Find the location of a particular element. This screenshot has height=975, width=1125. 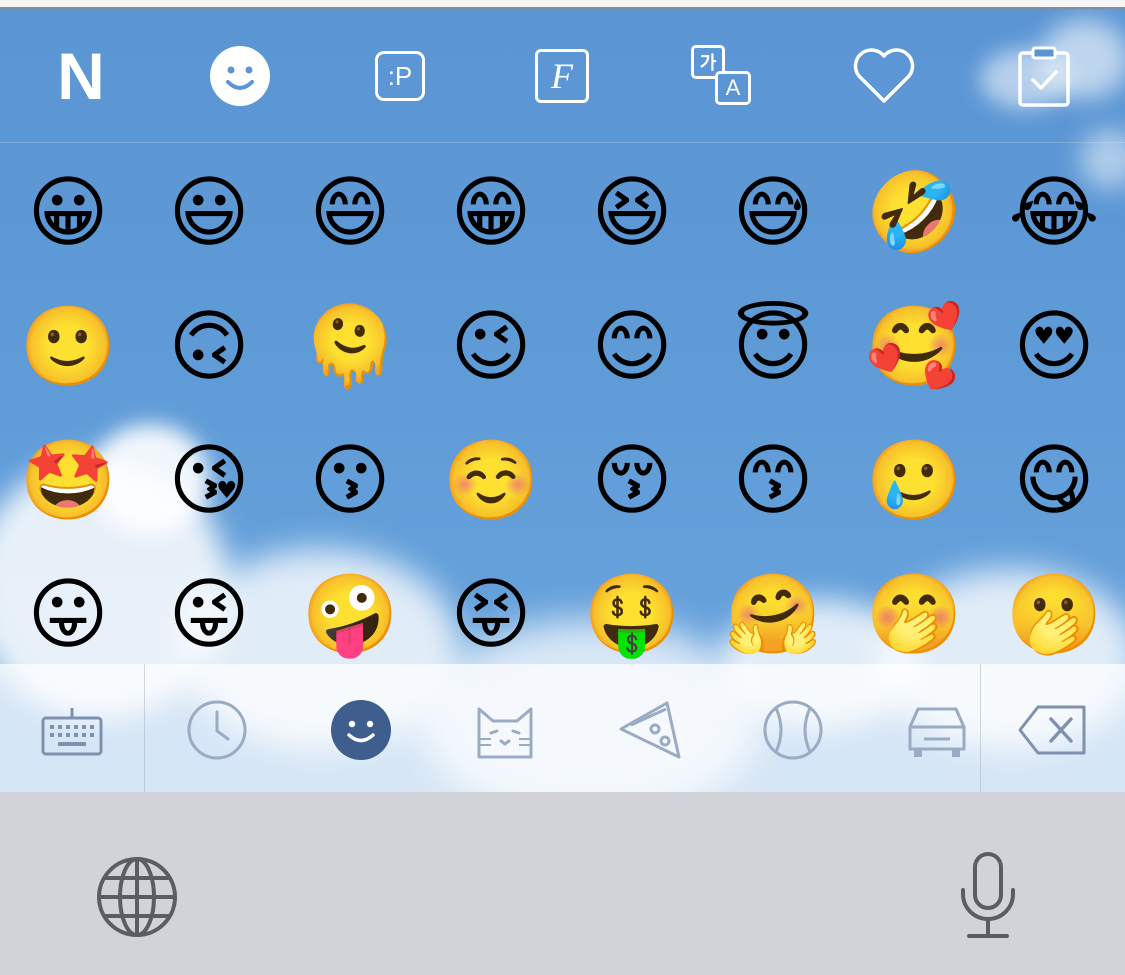

emoji-mode-button is located at coordinates (240, 76).